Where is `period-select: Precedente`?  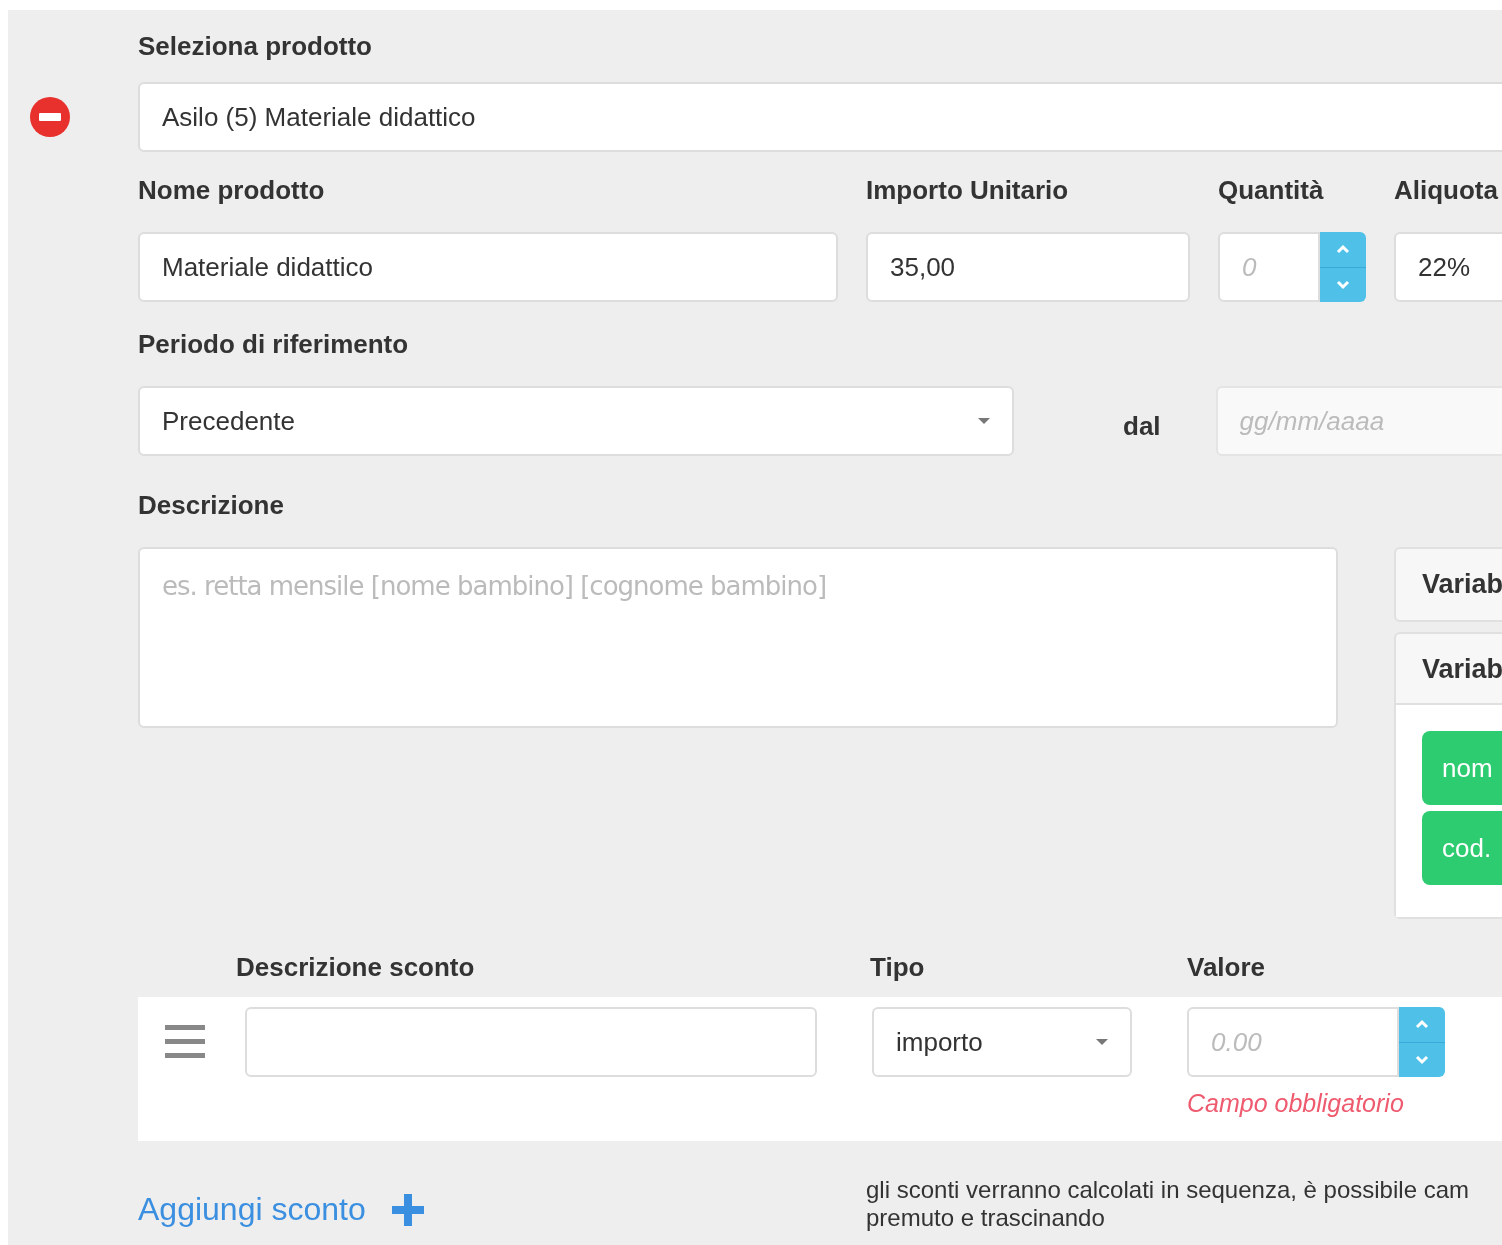 period-select: Precedente is located at coordinates (576, 421).